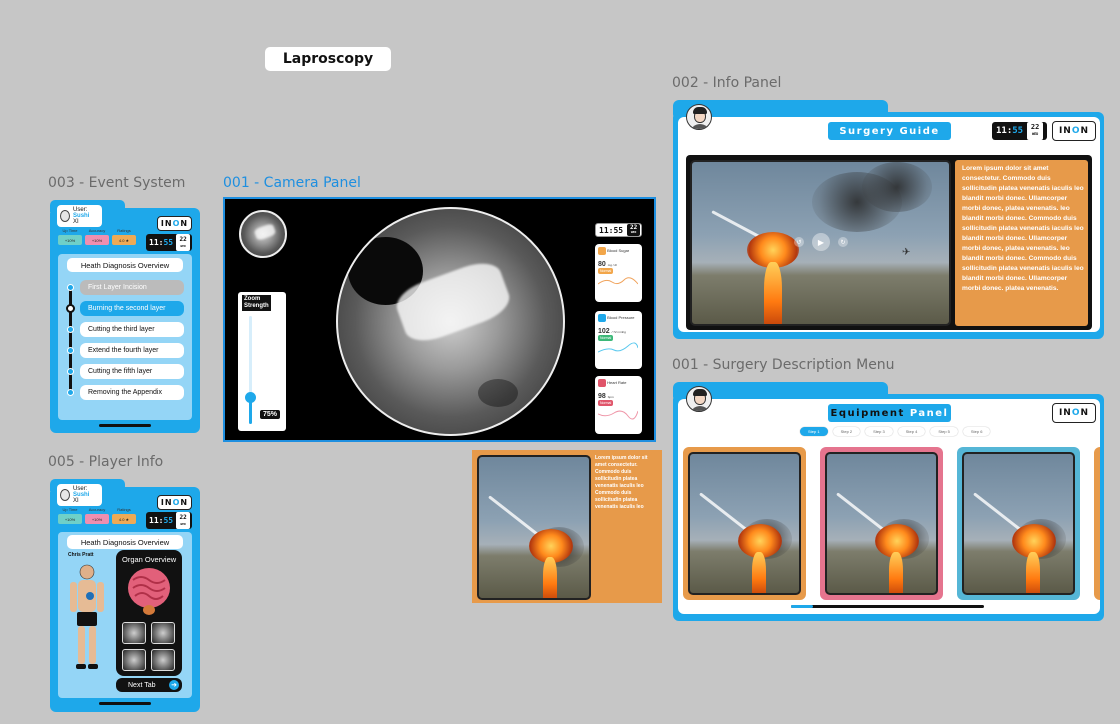  I want to click on plane-icon: ✈, so click(906, 252).